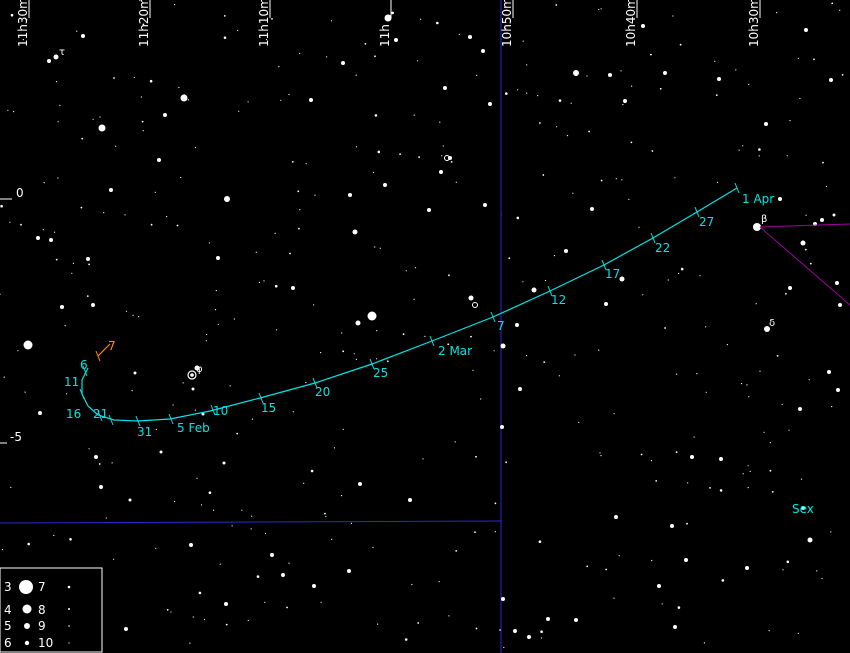  I want to click on legend-magnitude-label: 4, so click(8, 610).